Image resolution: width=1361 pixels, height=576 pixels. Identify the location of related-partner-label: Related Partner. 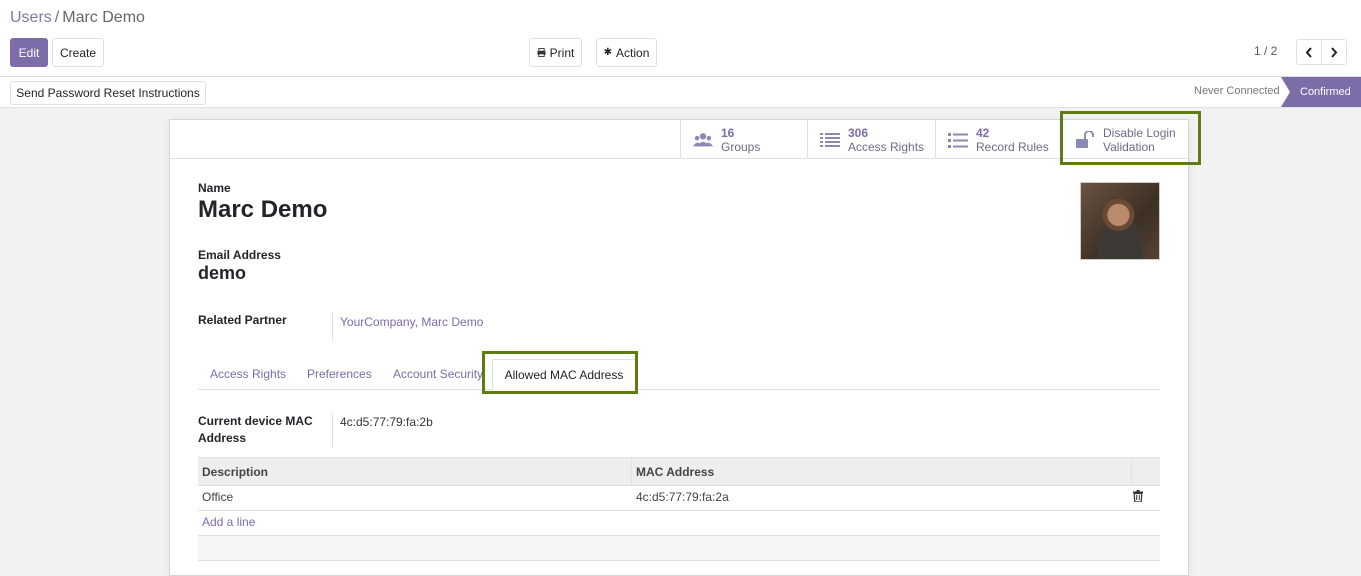
(242, 320).